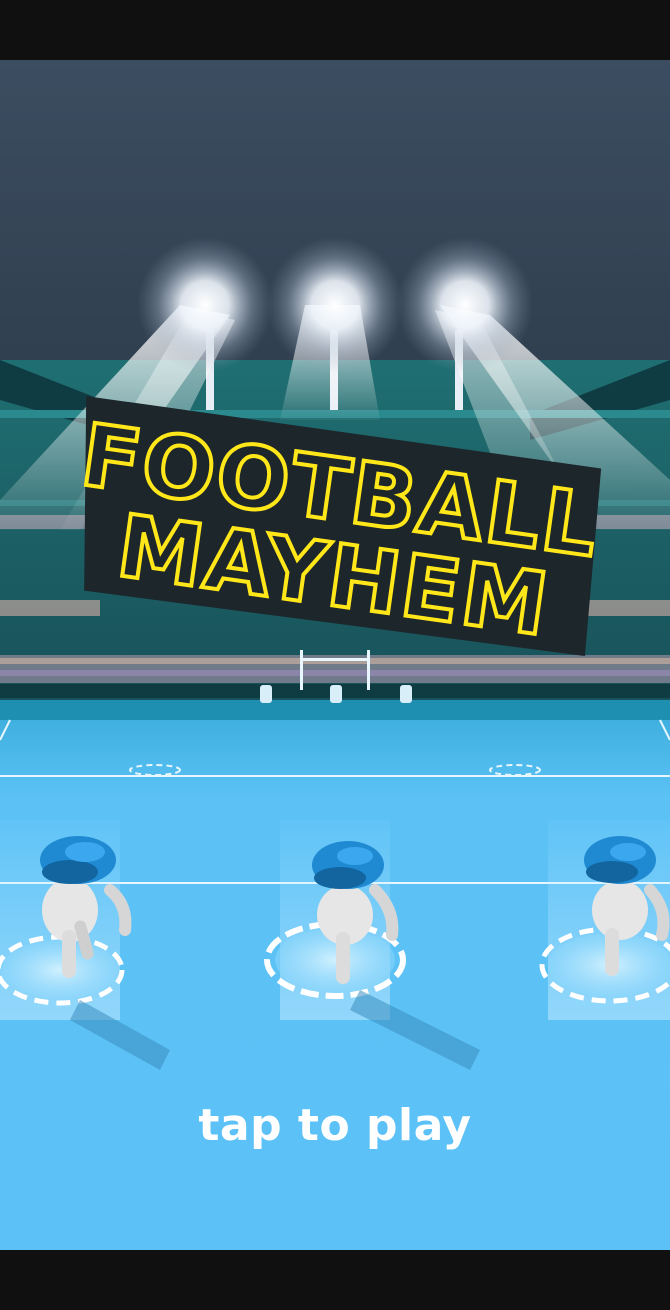 The width and height of the screenshot is (670, 1310). Describe the element at coordinates (335, 1280) in the screenshot. I see `letterbox-bottom` at that location.